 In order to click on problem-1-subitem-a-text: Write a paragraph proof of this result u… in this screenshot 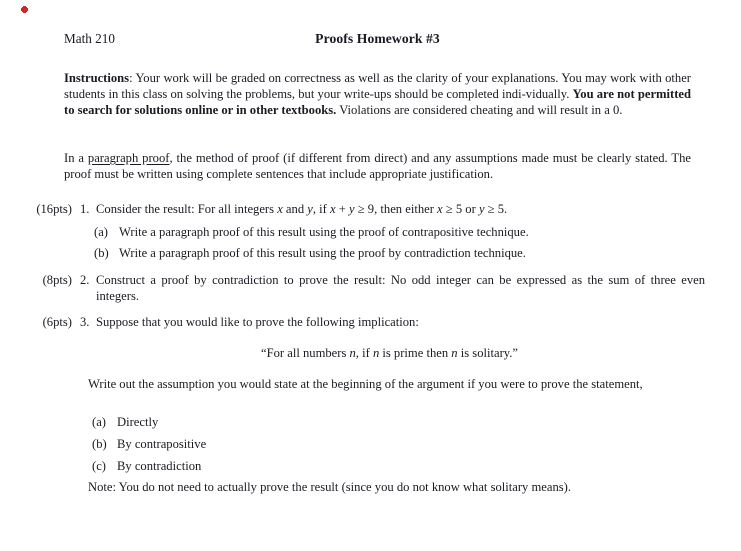, I will do `click(324, 232)`.